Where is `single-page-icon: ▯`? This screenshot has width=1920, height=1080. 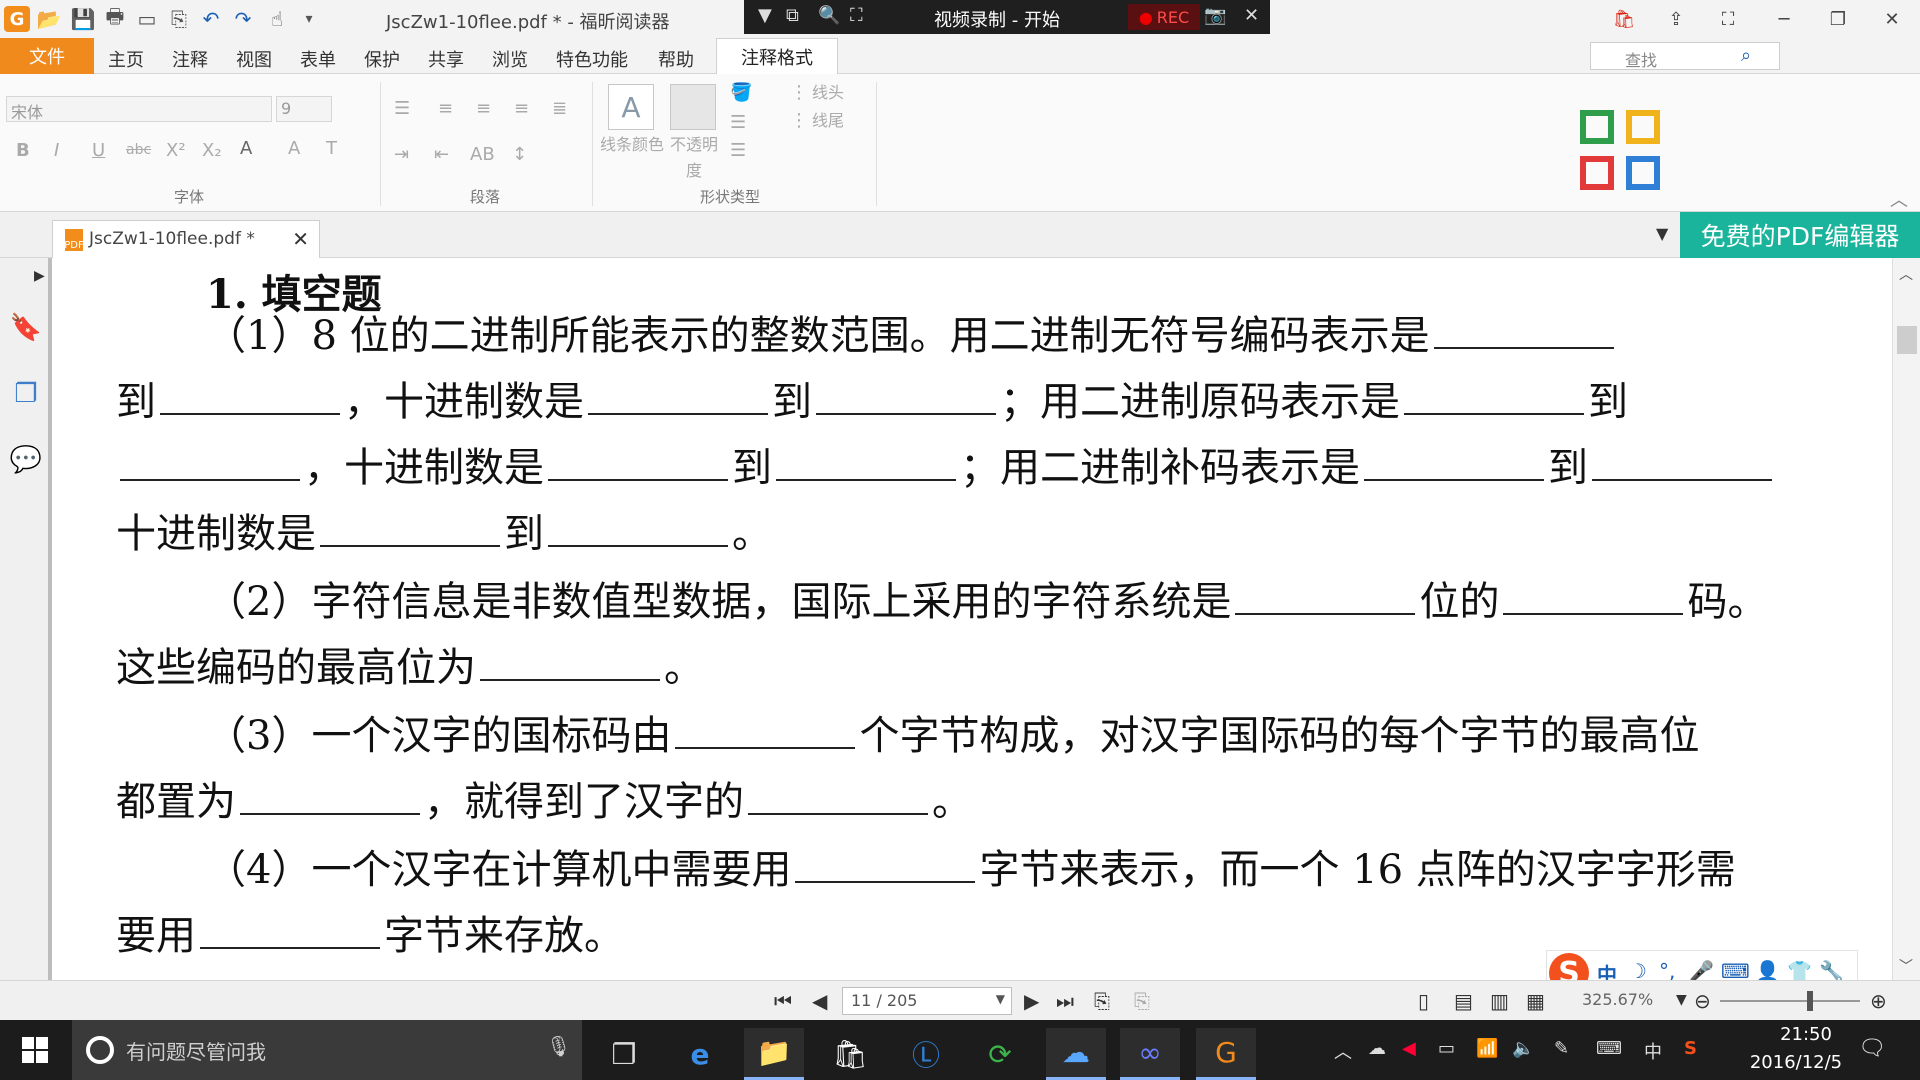 single-page-icon: ▯ is located at coordinates (1423, 1001).